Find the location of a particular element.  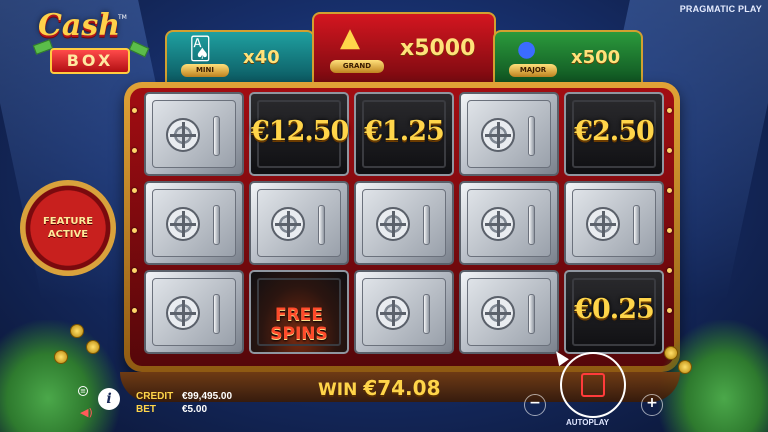

jackpot-value: x5000 is located at coordinates (438, 48).